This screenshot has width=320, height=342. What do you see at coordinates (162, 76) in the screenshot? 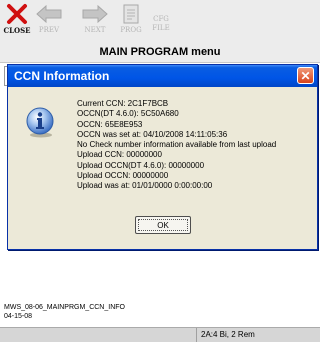
I see `dialog-titlebar: CCN Information ✕` at bounding box center [162, 76].